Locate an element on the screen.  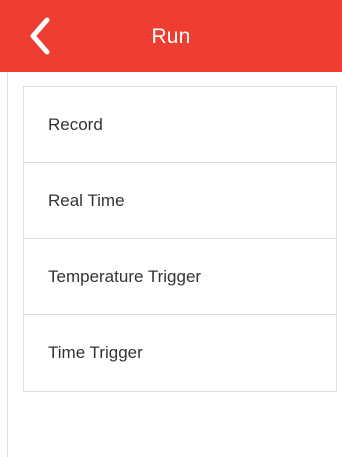
left-divider is located at coordinates (4, 264).